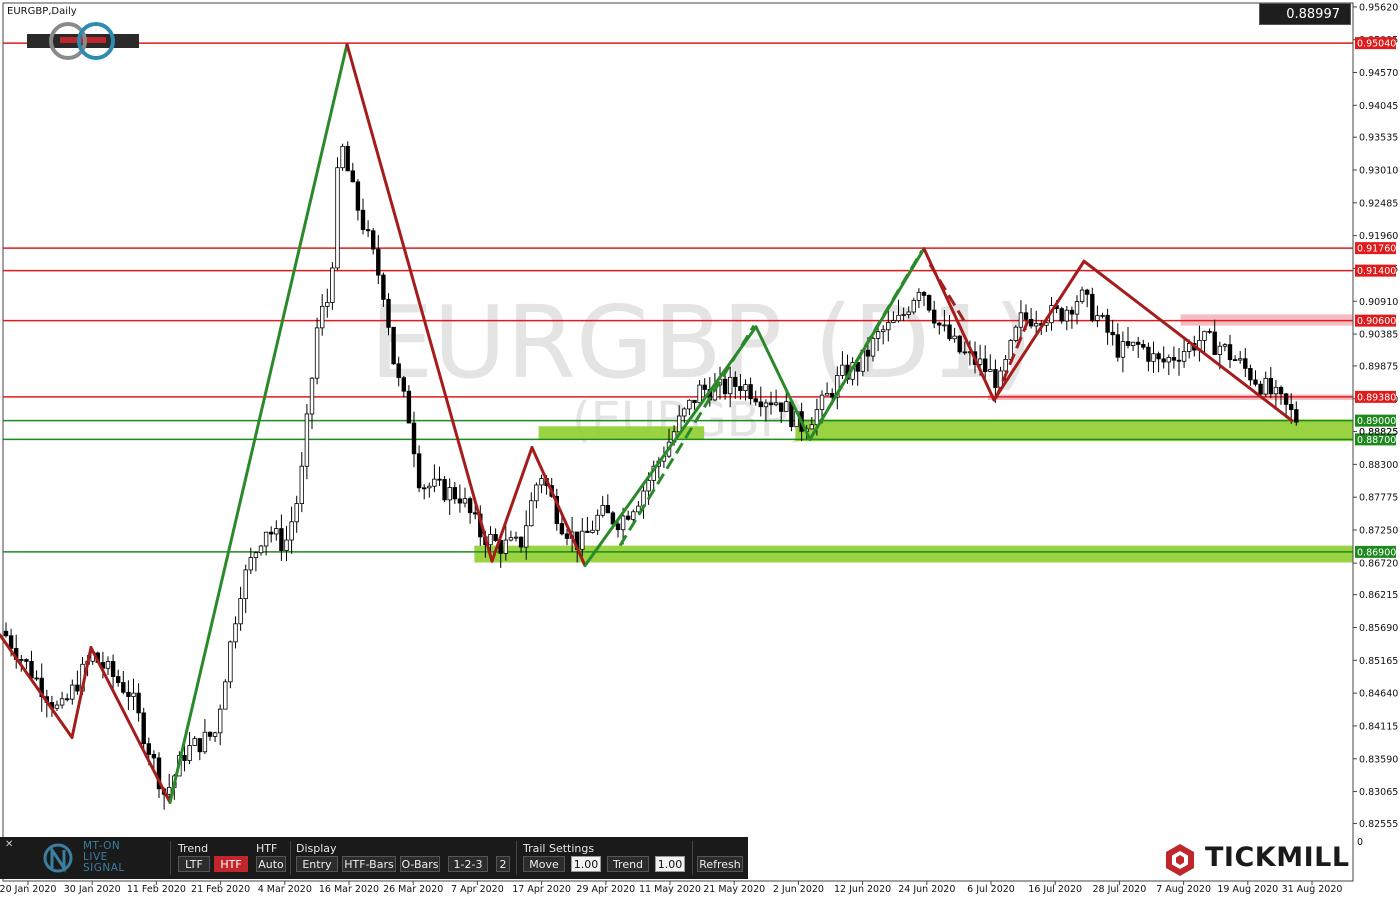 The width and height of the screenshot is (1400, 900). Describe the element at coordinates (468, 864) in the screenshot. I see `display-123-button: 1-2-3` at that location.